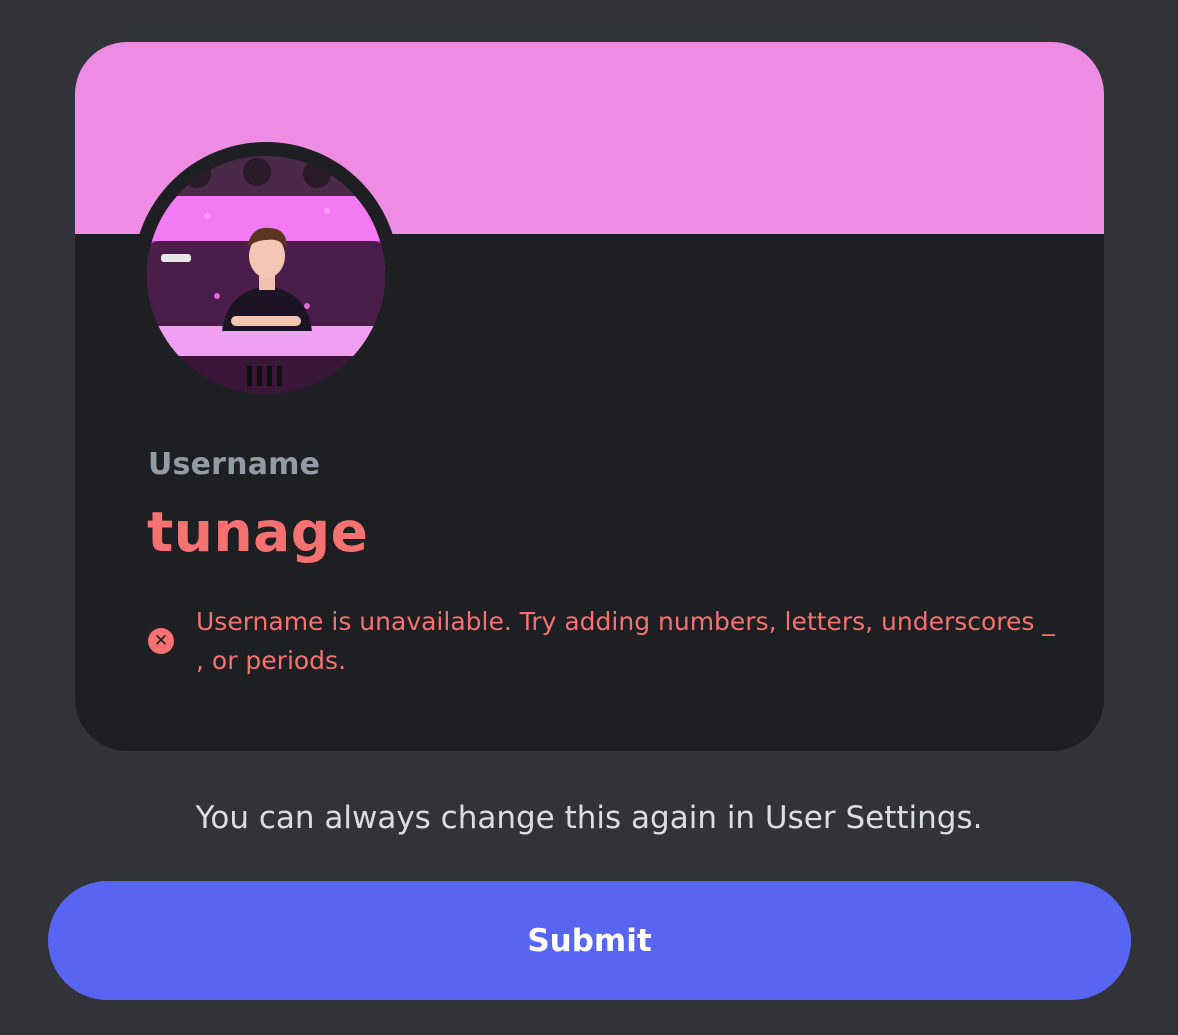 The height and width of the screenshot is (1035, 1178). Describe the element at coordinates (257, 532) in the screenshot. I see `username-value: tunage` at that location.